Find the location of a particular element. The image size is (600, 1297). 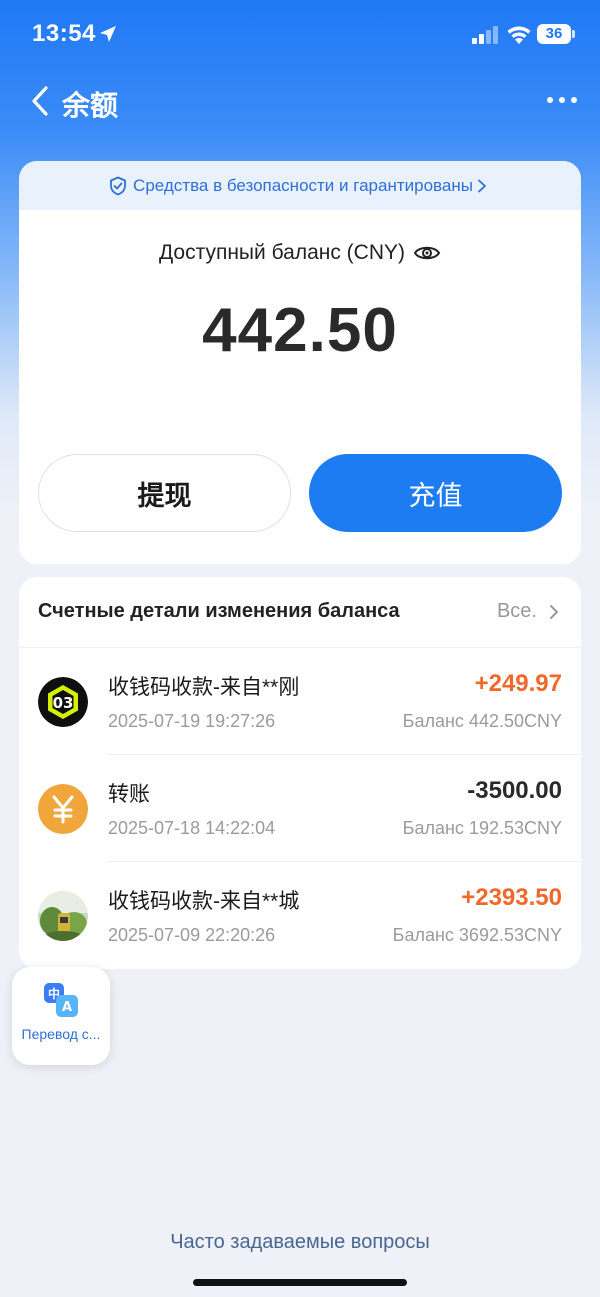

battery-tip is located at coordinates (573, 34).